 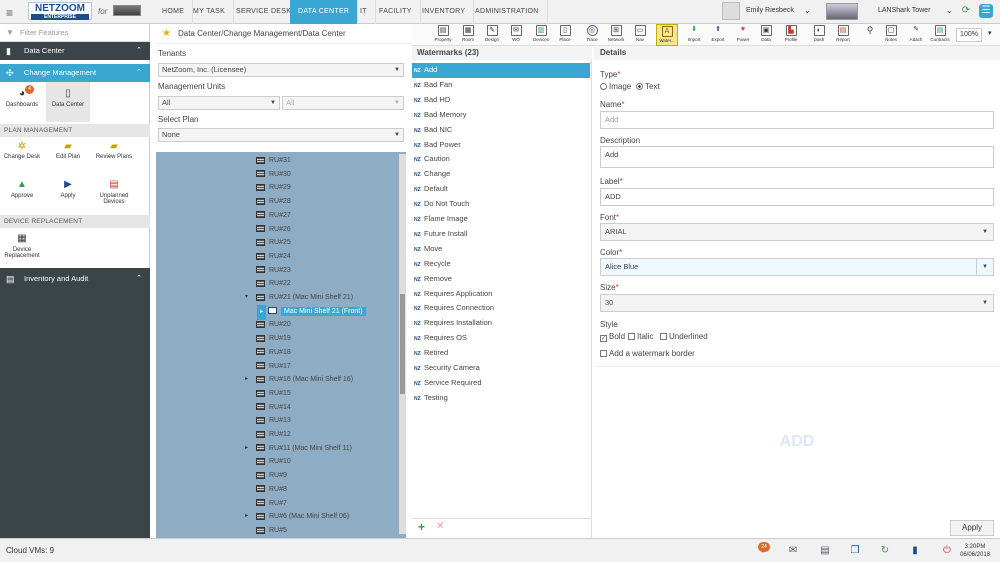 I want to click on underlined-checkbox: Underlined, so click(x=684, y=336).